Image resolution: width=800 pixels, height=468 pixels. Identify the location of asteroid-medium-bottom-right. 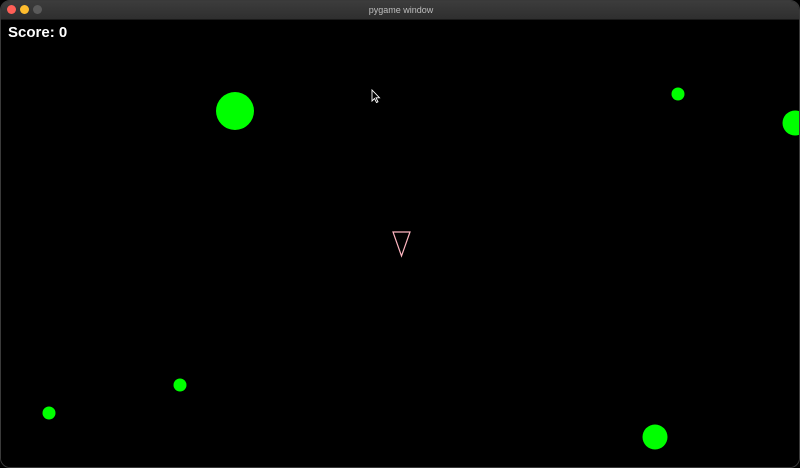
(655, 437).